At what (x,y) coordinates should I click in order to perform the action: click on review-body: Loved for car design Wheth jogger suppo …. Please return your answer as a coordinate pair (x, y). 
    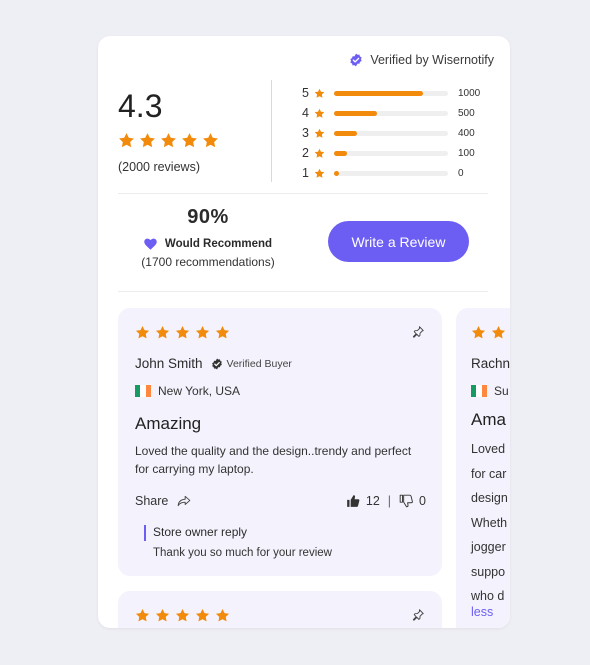
    Looking at the image, I should click on (489, 523).